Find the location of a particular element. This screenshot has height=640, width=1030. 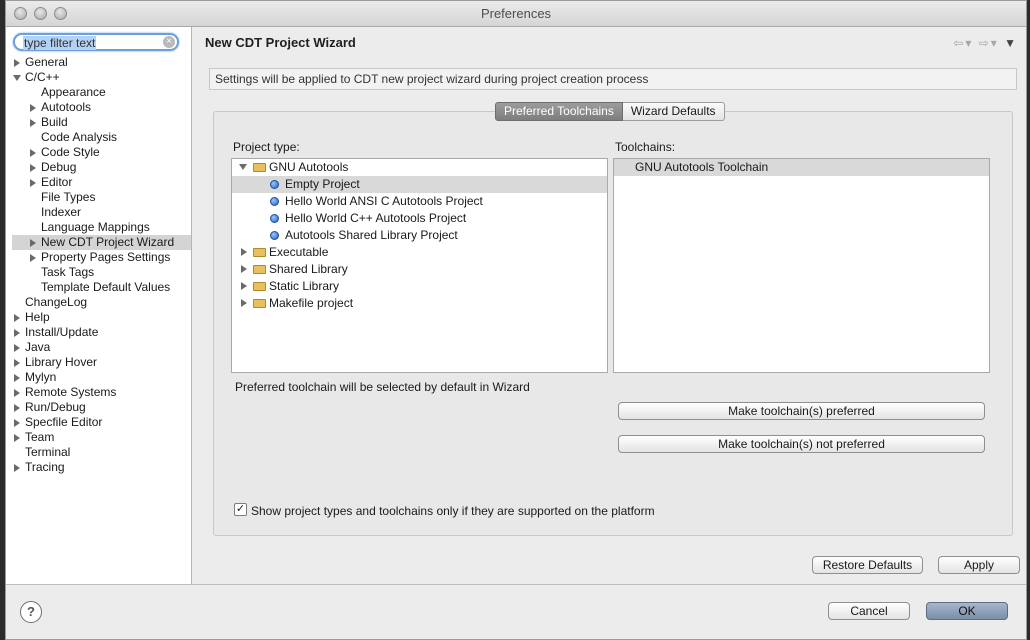

dialog-footer: ? Cancel OK is located at coordinates (516, 611).